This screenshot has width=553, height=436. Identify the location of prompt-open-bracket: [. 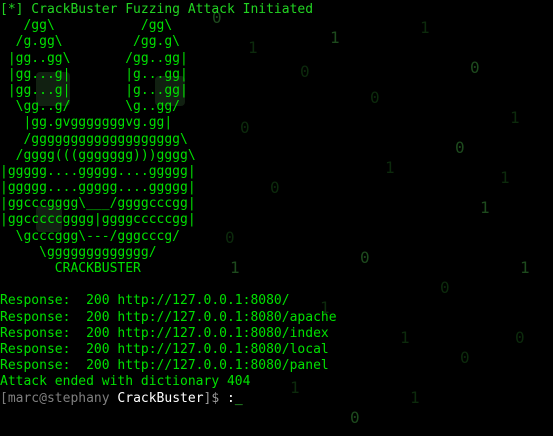
(4, 398).